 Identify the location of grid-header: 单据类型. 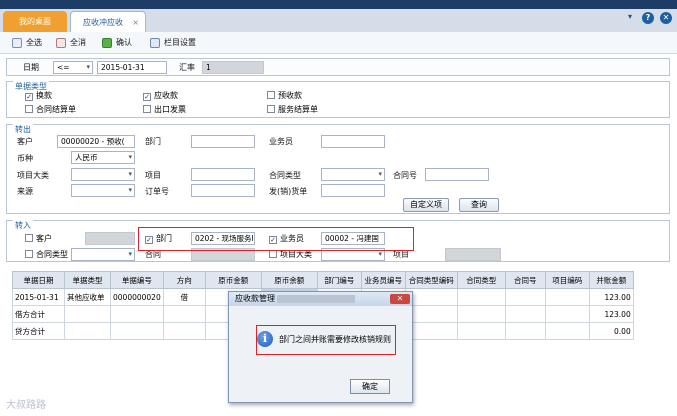
(87, 280).